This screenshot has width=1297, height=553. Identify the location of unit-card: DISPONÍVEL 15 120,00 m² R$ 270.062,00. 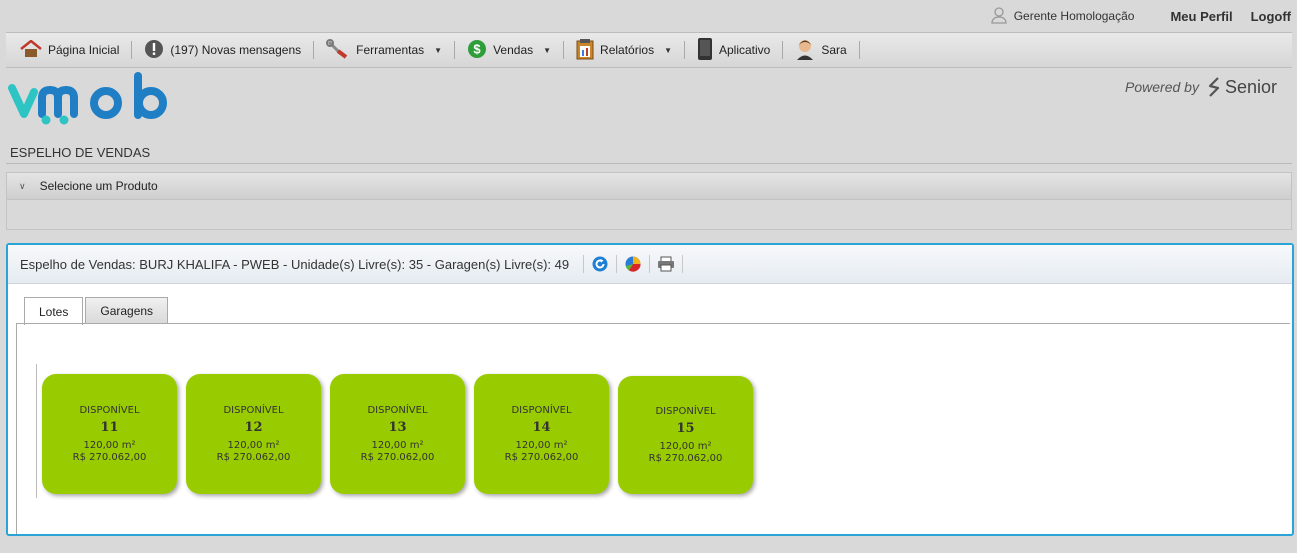
(685, 435).